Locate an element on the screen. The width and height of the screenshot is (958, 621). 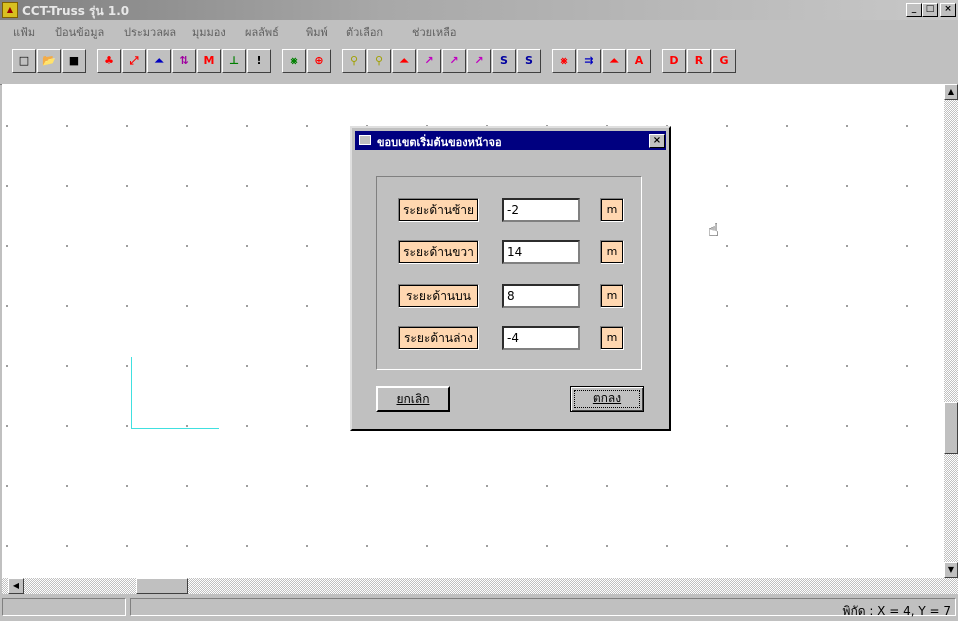
right-bound-input: 14 is located at coordinates (541, 252).